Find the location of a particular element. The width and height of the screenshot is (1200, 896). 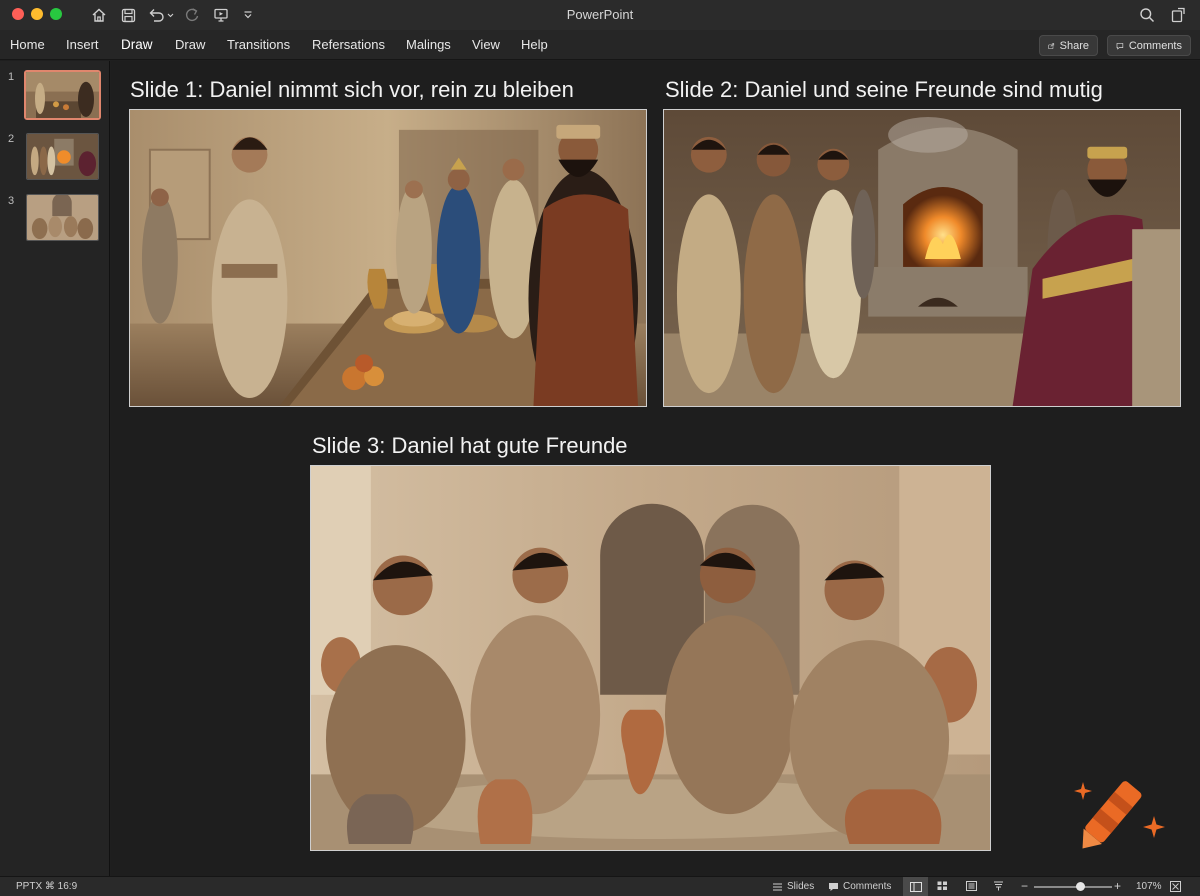

status-comments-label: Comments is located at coordinates (867, 886).